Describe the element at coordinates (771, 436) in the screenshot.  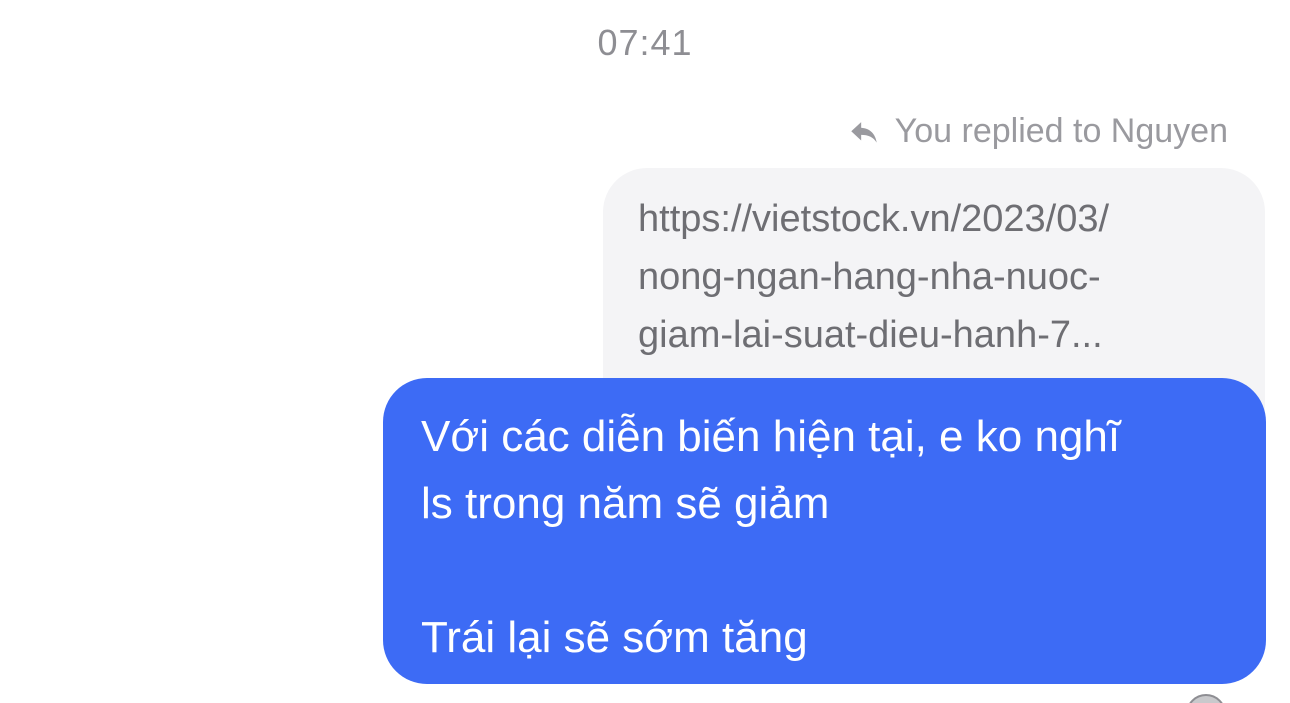
I see `message-text-line: Với các diễn biến hiện tại, e ko nghĩ` at that location.